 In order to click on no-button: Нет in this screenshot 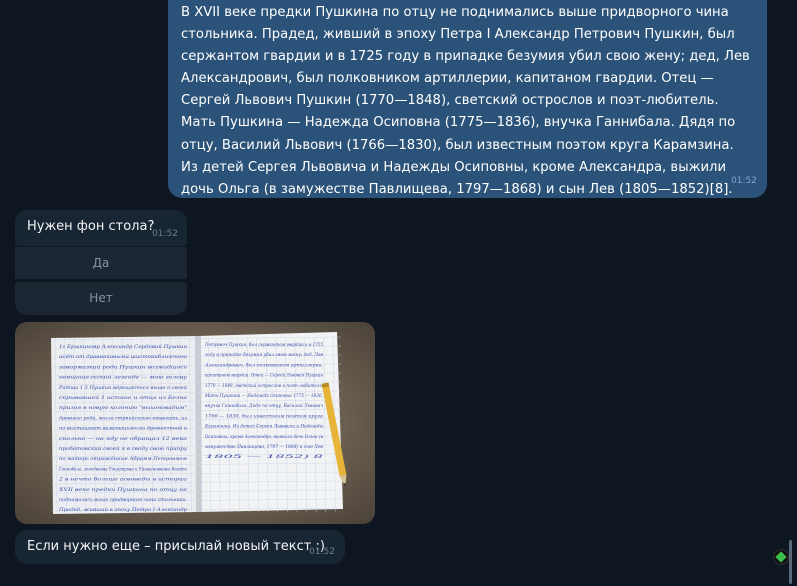, I will do `click(101, 298)`.